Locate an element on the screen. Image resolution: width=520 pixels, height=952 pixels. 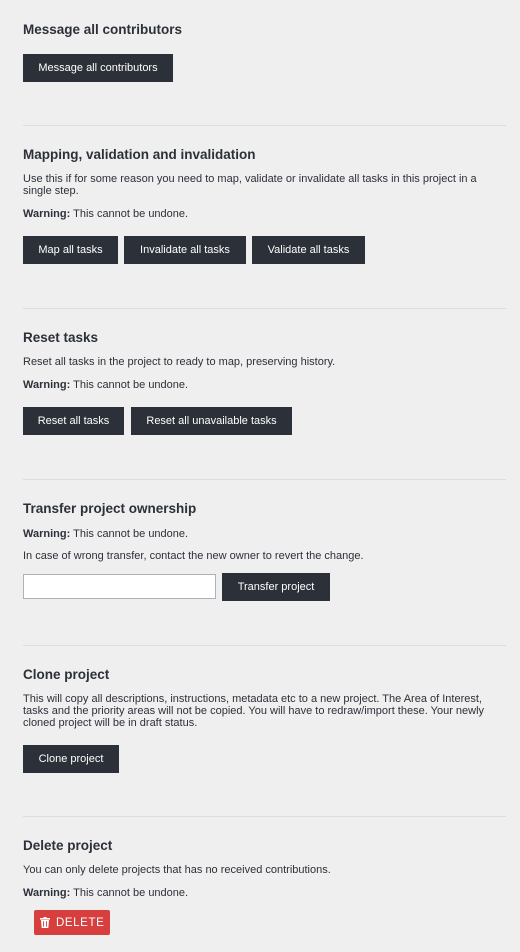
validate-all-tasks-button: Validate all tasks is located at coordinates (308, 250).